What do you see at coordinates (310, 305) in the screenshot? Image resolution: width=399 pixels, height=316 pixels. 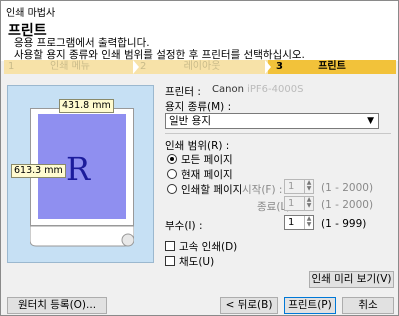 I see `print-button: 프린트(P)` at bounding box center [310, 305].